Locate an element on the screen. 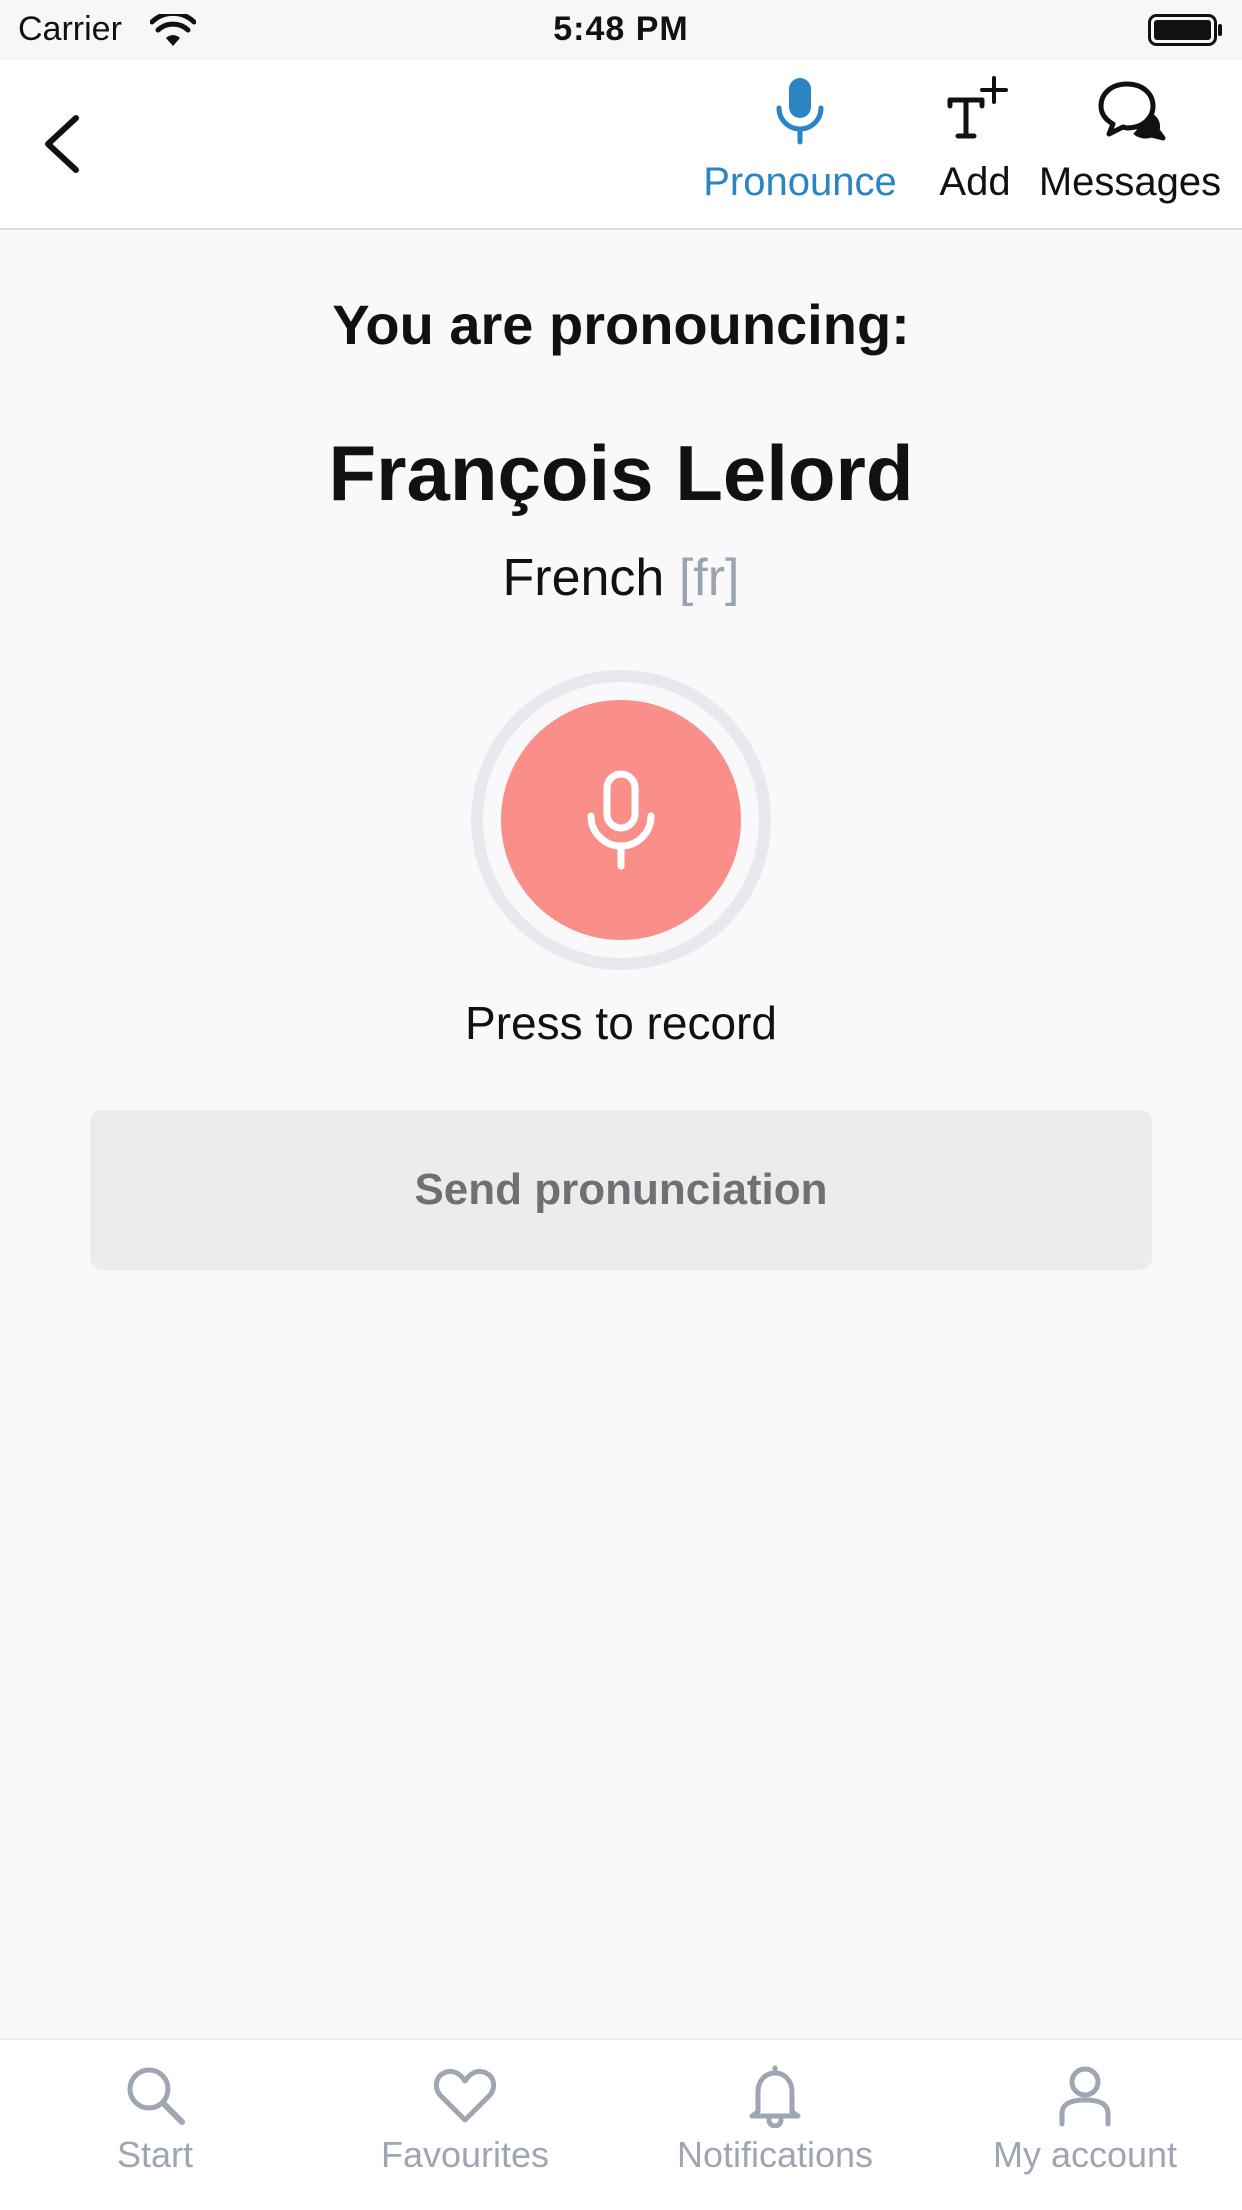  tab-pronounce-label: Pronounce is located at coordinates (800, 182).